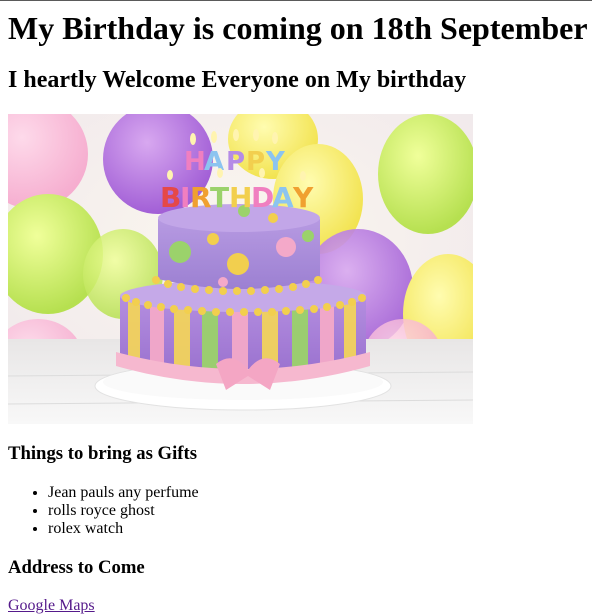  I want to click on gifts-heading: Things to bring as Gifts, so click(102, 453).